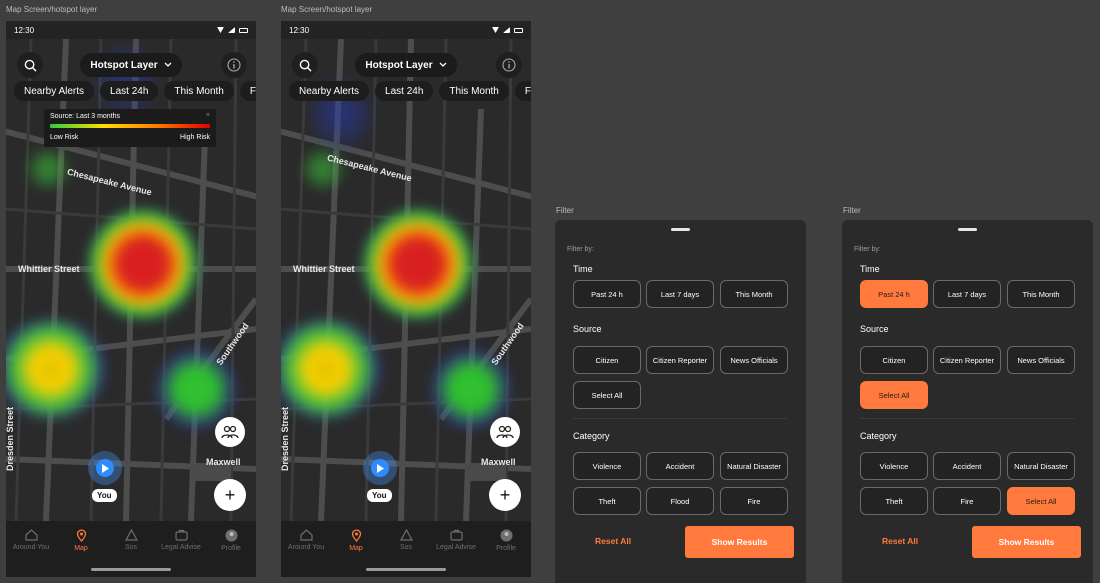 This screenshot has width=1100, height=583. What do you see at coordinates (356, 548) in the screenshot?
I see `nav-label-map: Map` at bounding box center [356, 548].